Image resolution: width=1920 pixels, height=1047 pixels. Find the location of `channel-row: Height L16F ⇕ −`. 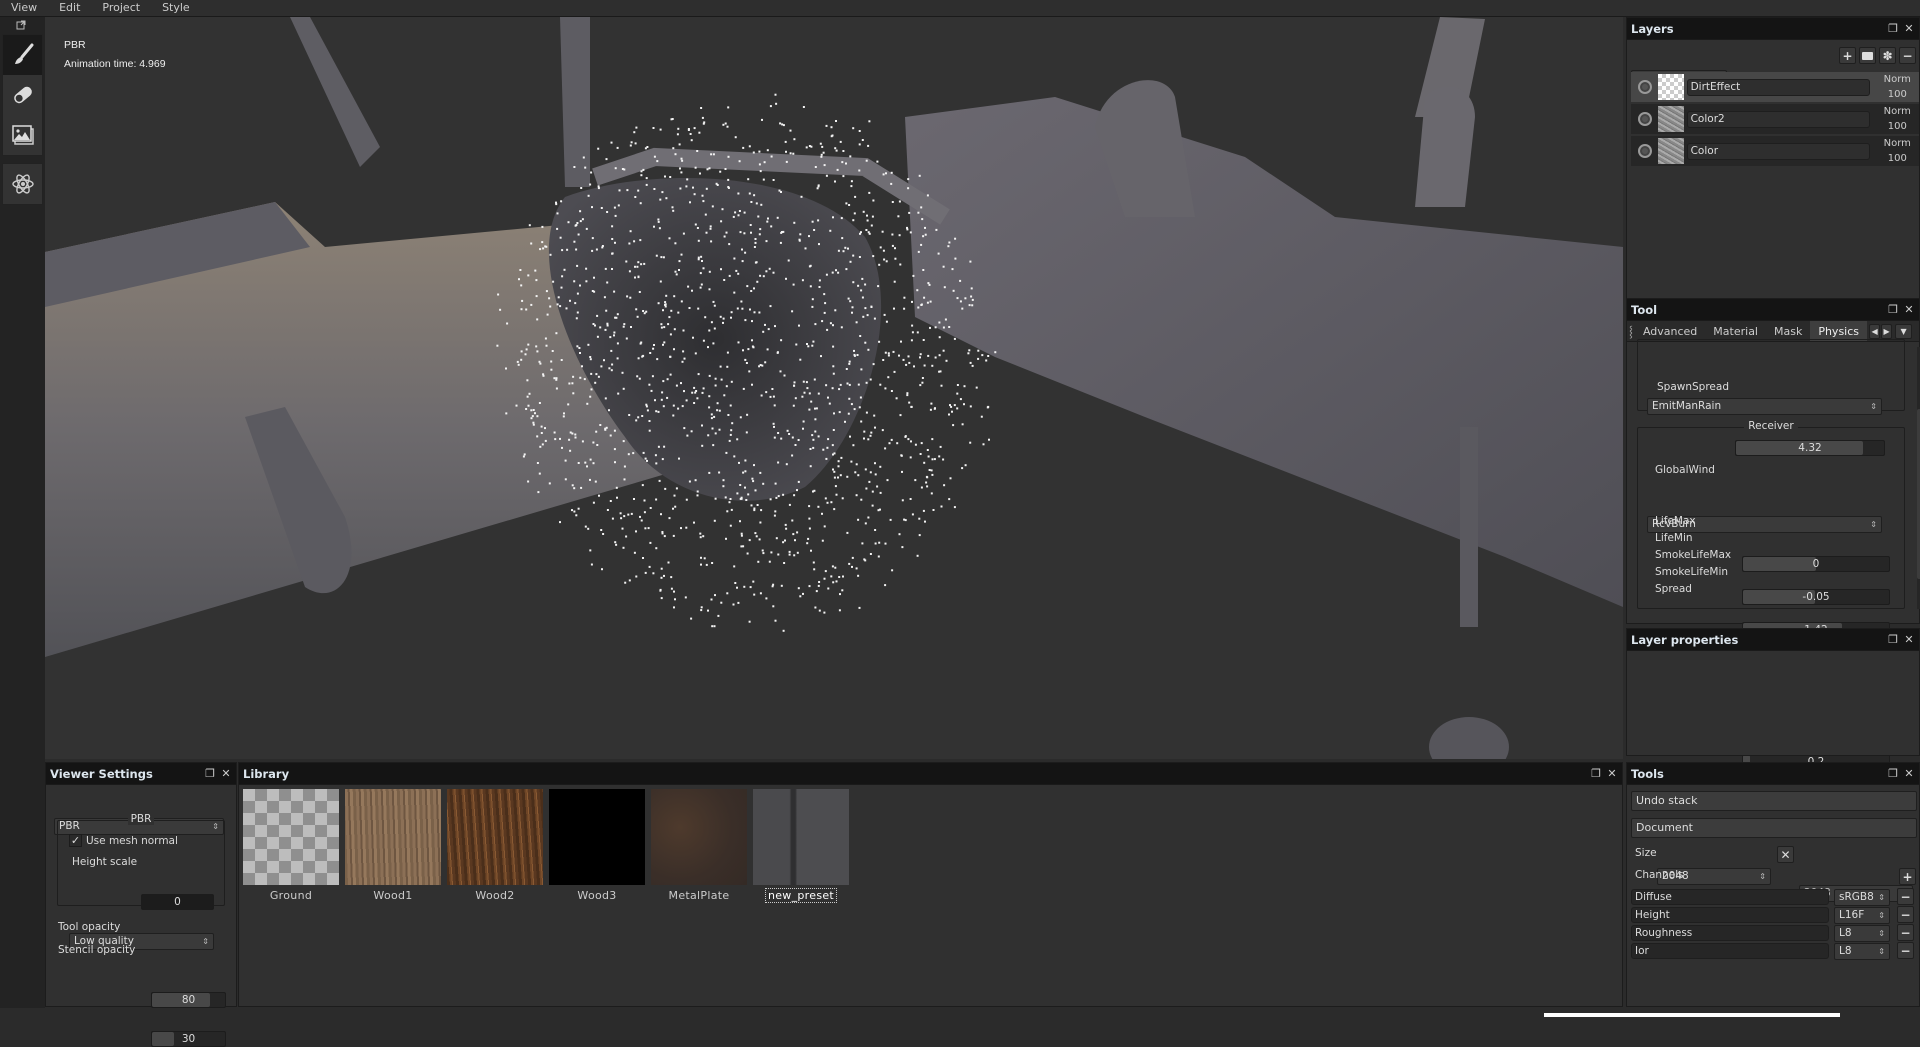

channel-row: Height L16F ⇕ − is located at coordinates (1775, 915).